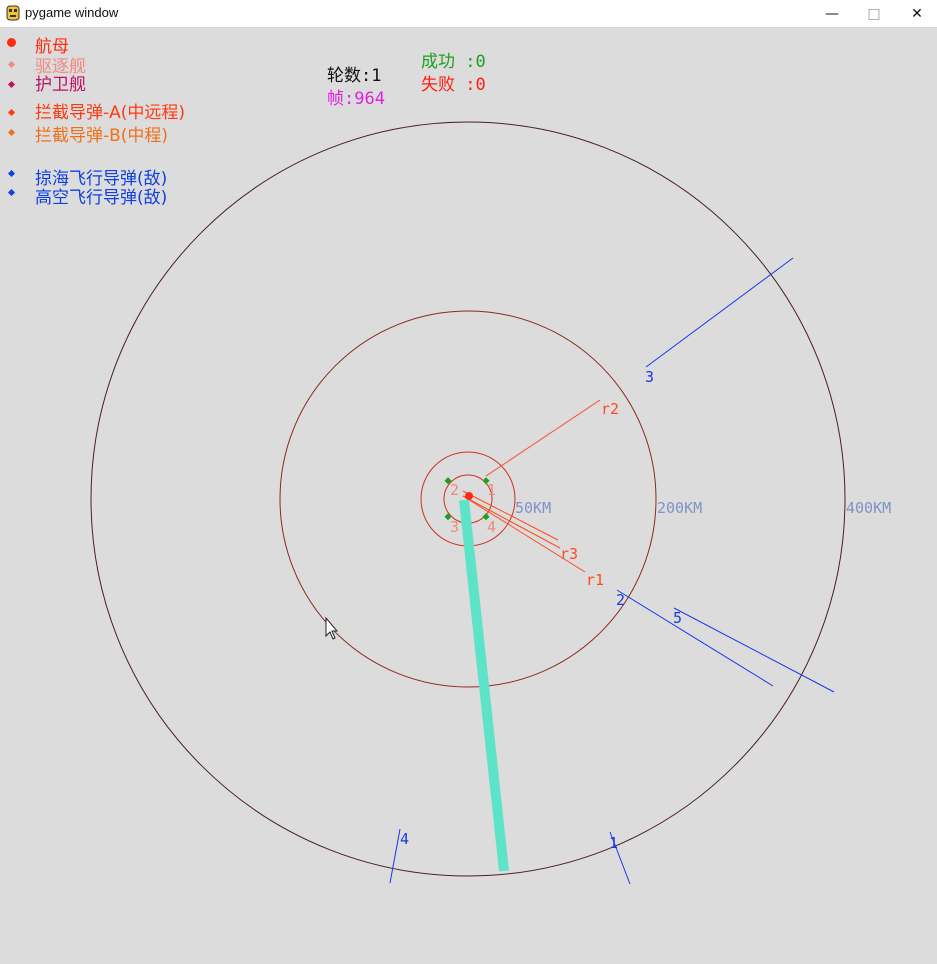 The image size is (937, 964). What do you see at coordinates (332, 628) in the screenshot?
I see `mouse-cursor-icon` at bounding box center [332, 628].